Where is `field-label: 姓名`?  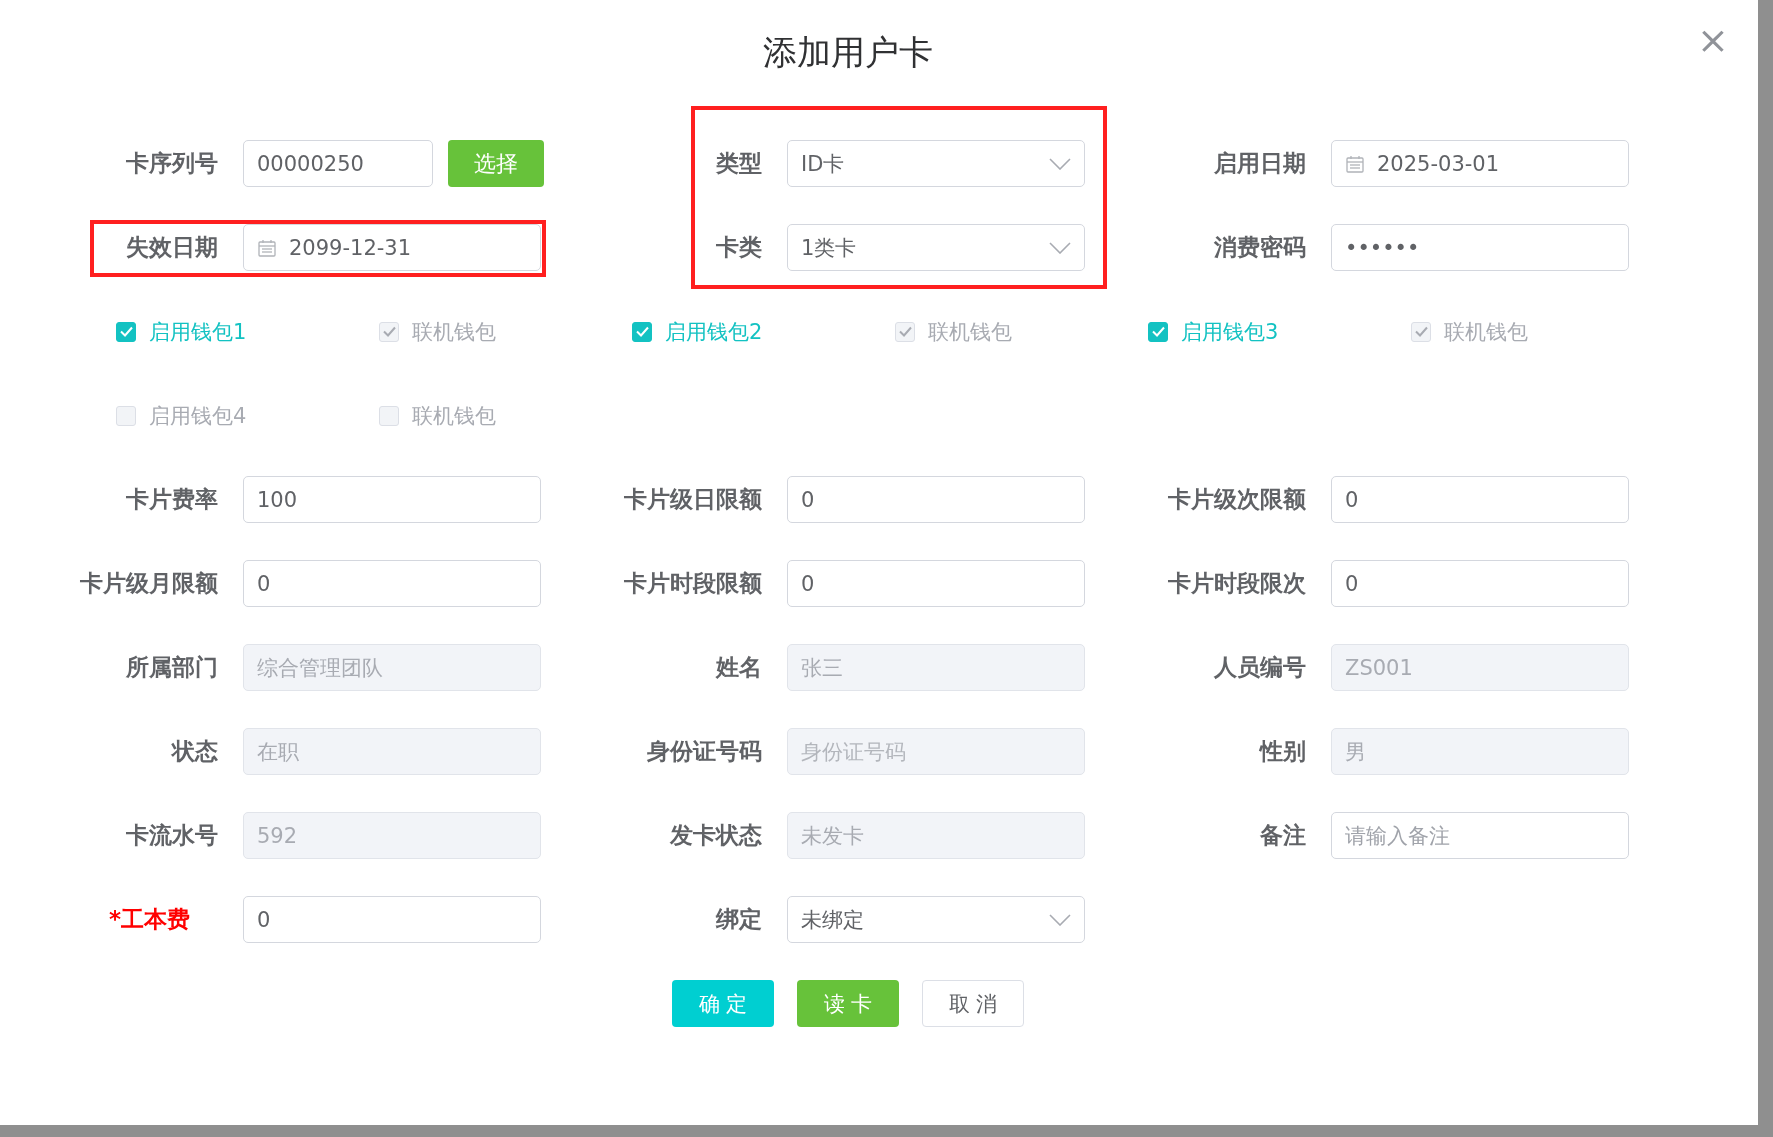 field-label: 姓名 is located at coordinates (738, 667).